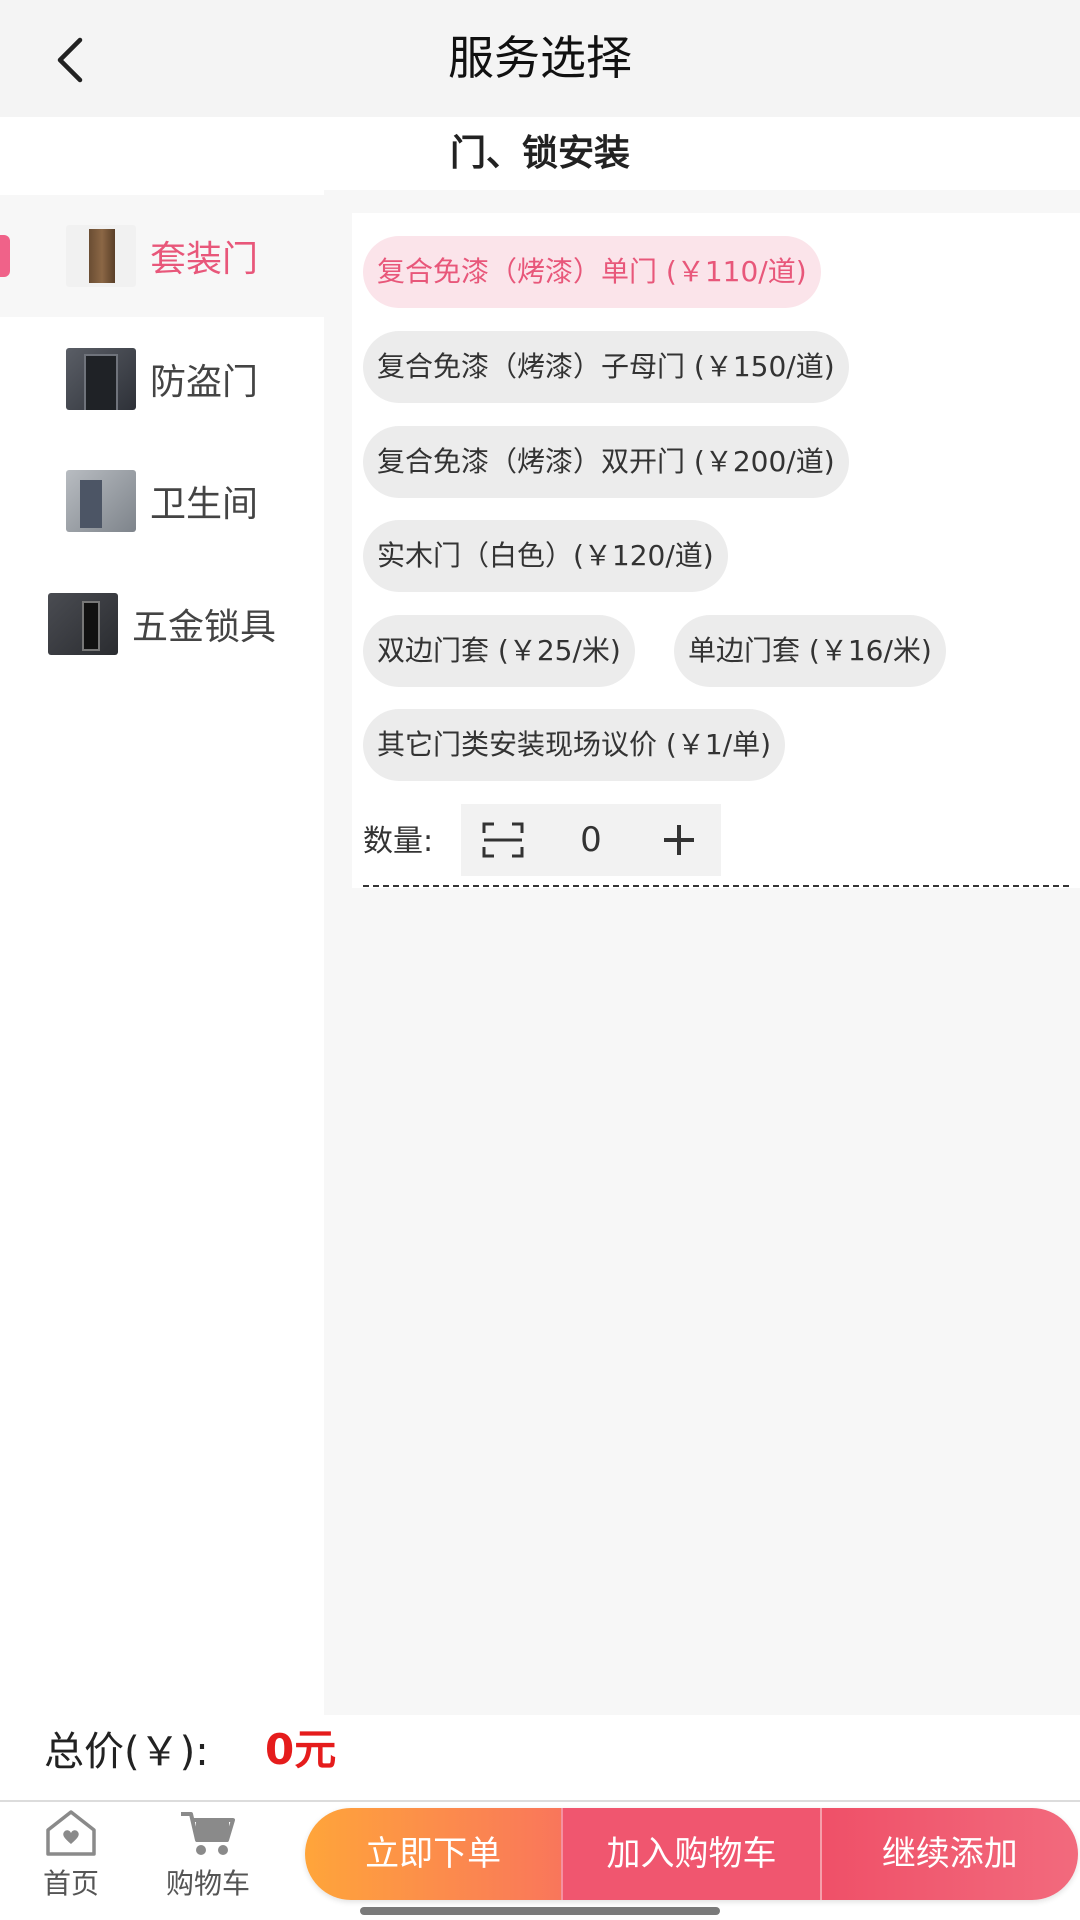  I want to click on sidebar-item-suit-door: 套装门, so click(162, 256).